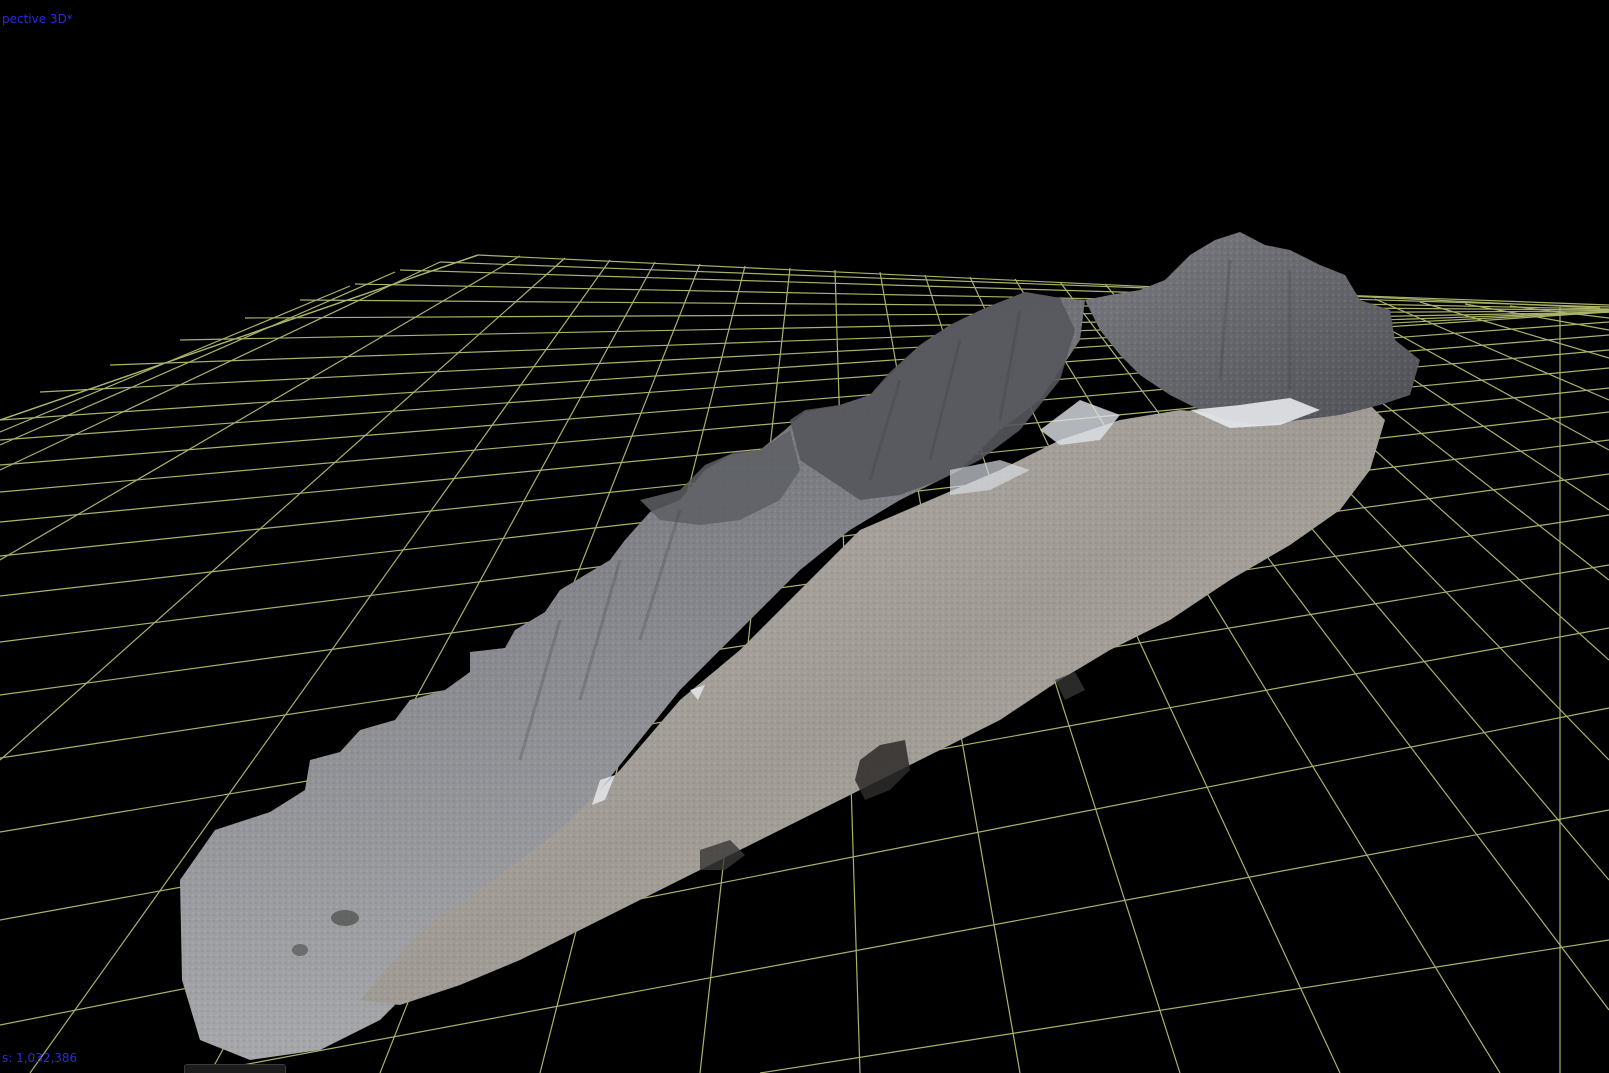  I want to click on view-mode-label: pective 3D*, so click(37, 19).